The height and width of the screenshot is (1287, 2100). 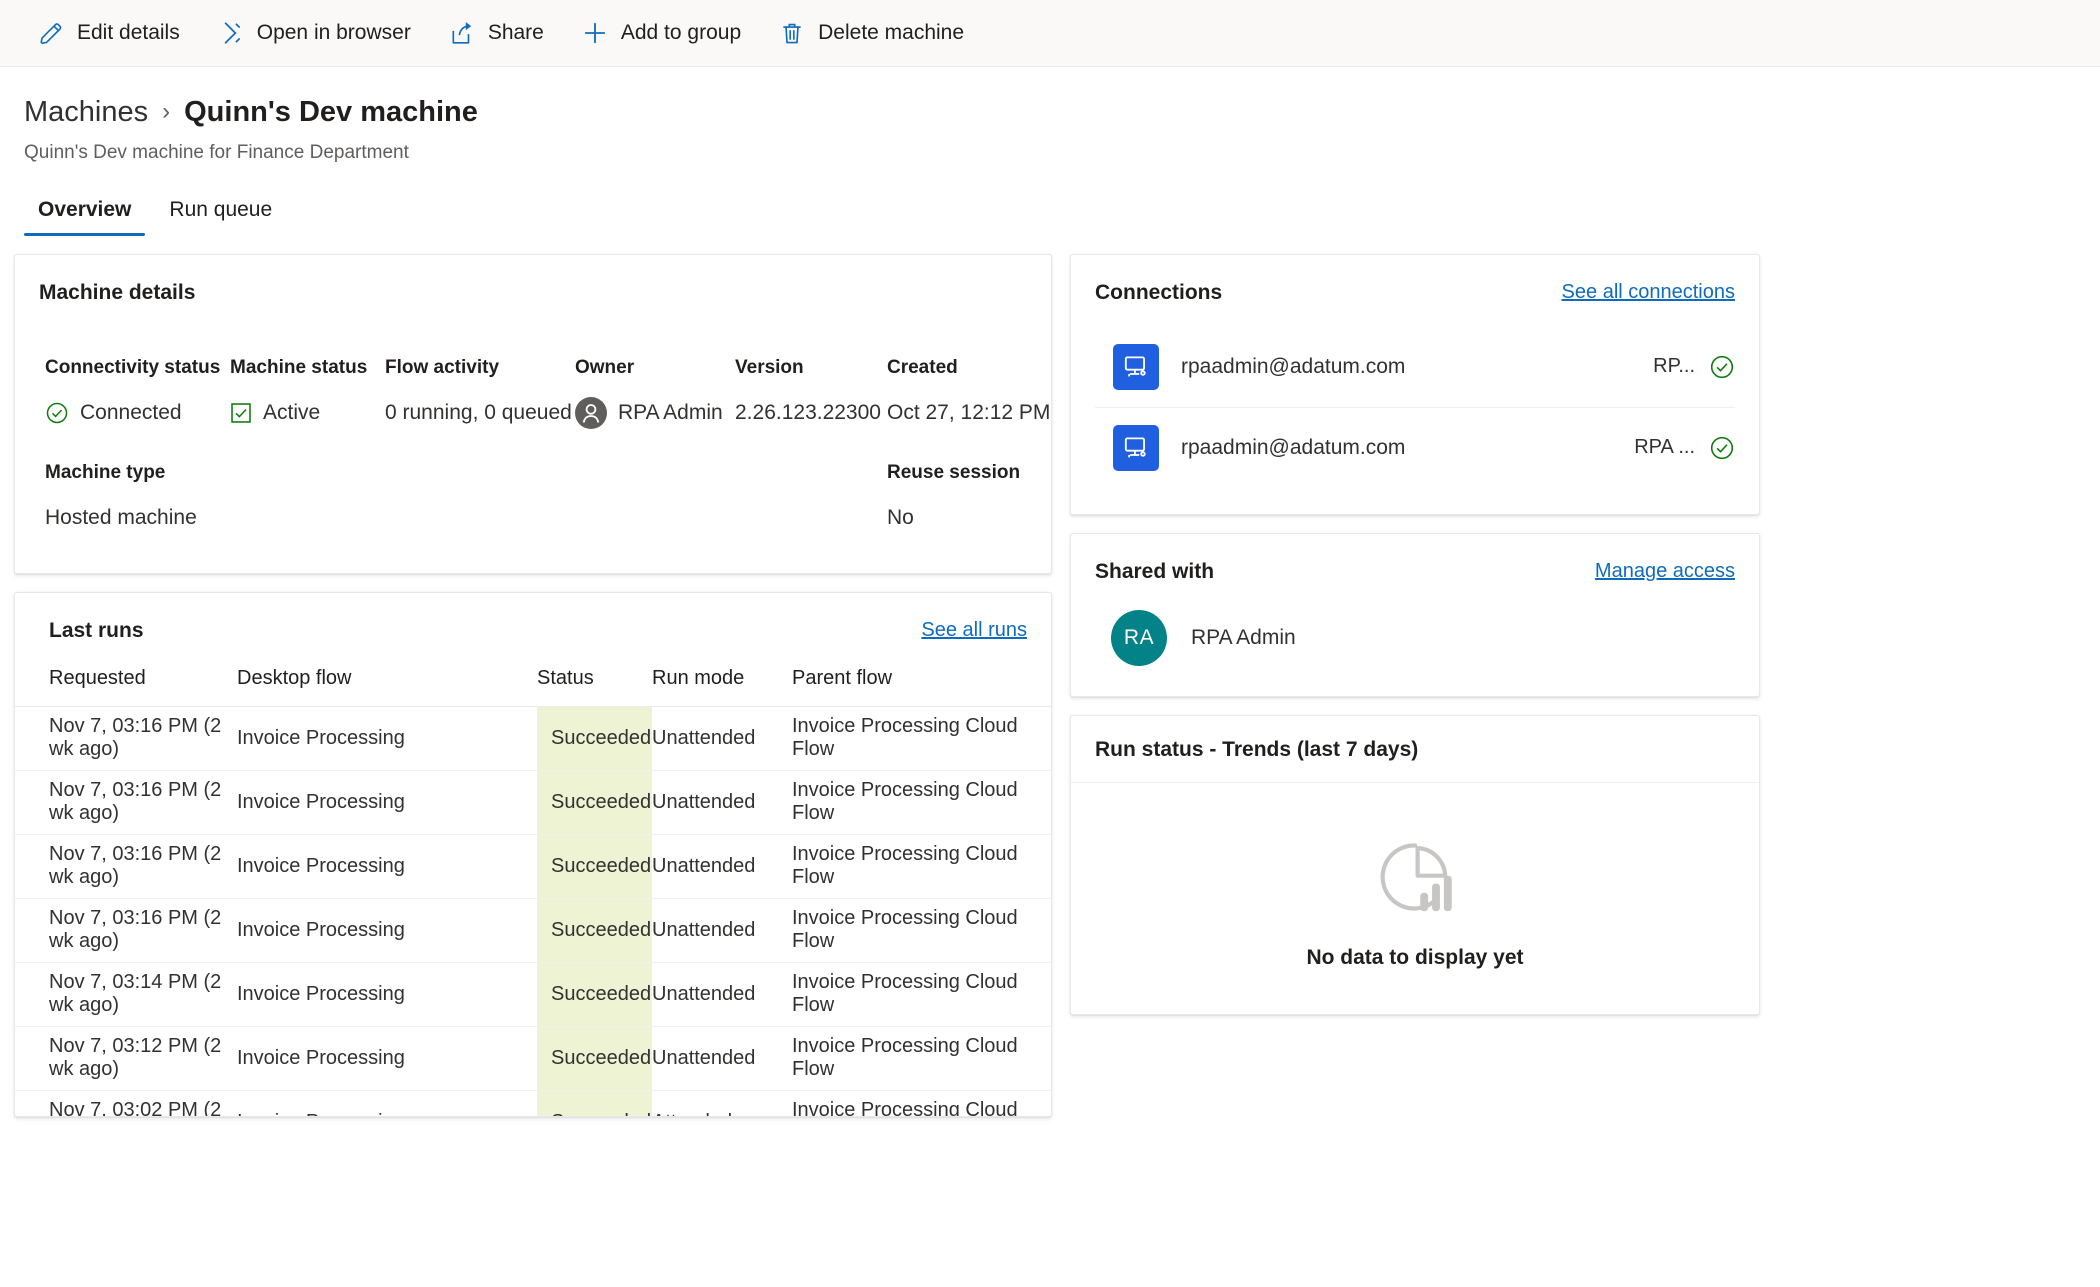 I want to click on shared-with-title: Shared with, so click(x=1155, y=571).